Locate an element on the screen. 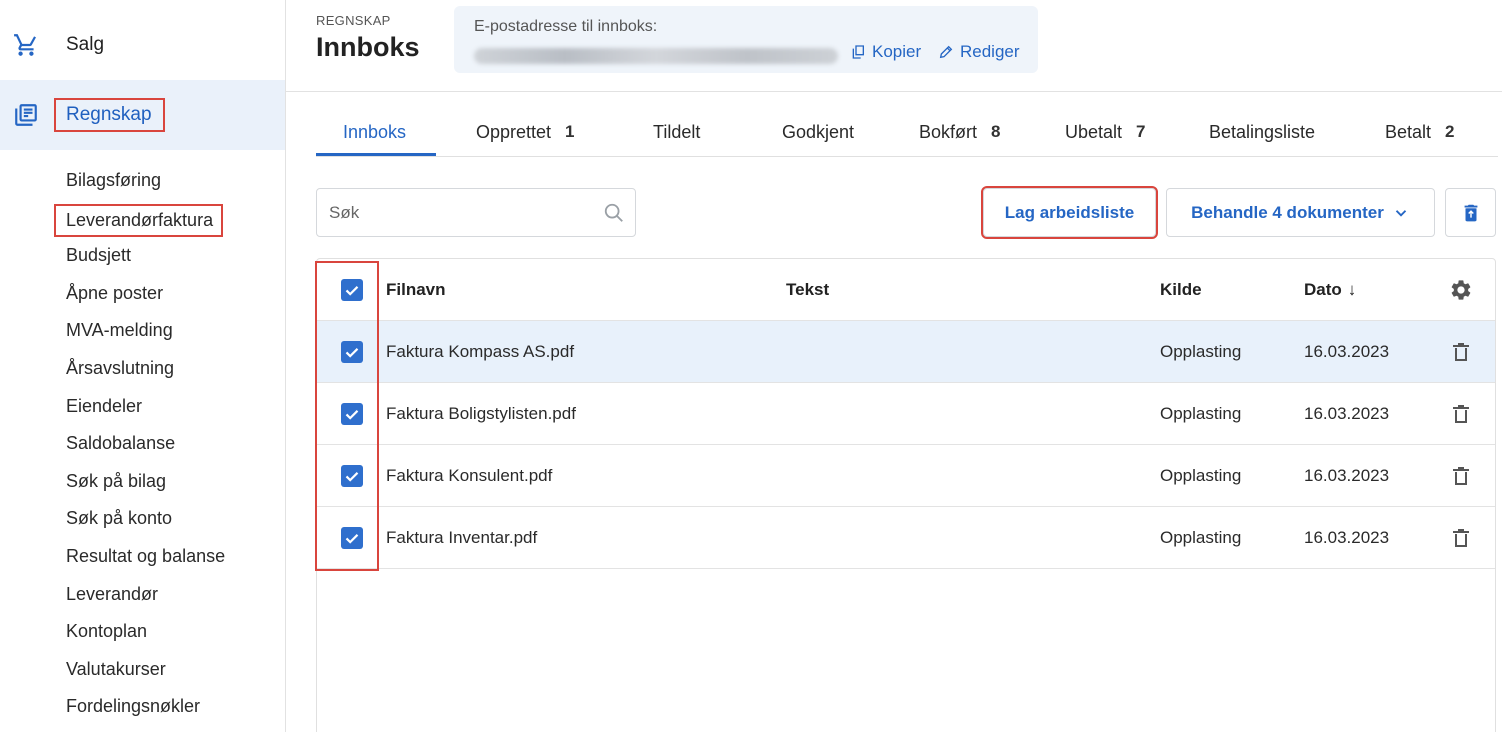 The width and height of the screenshot is (1502, 732). copy-email-button: Kopier is located at coordinates (885, 52).